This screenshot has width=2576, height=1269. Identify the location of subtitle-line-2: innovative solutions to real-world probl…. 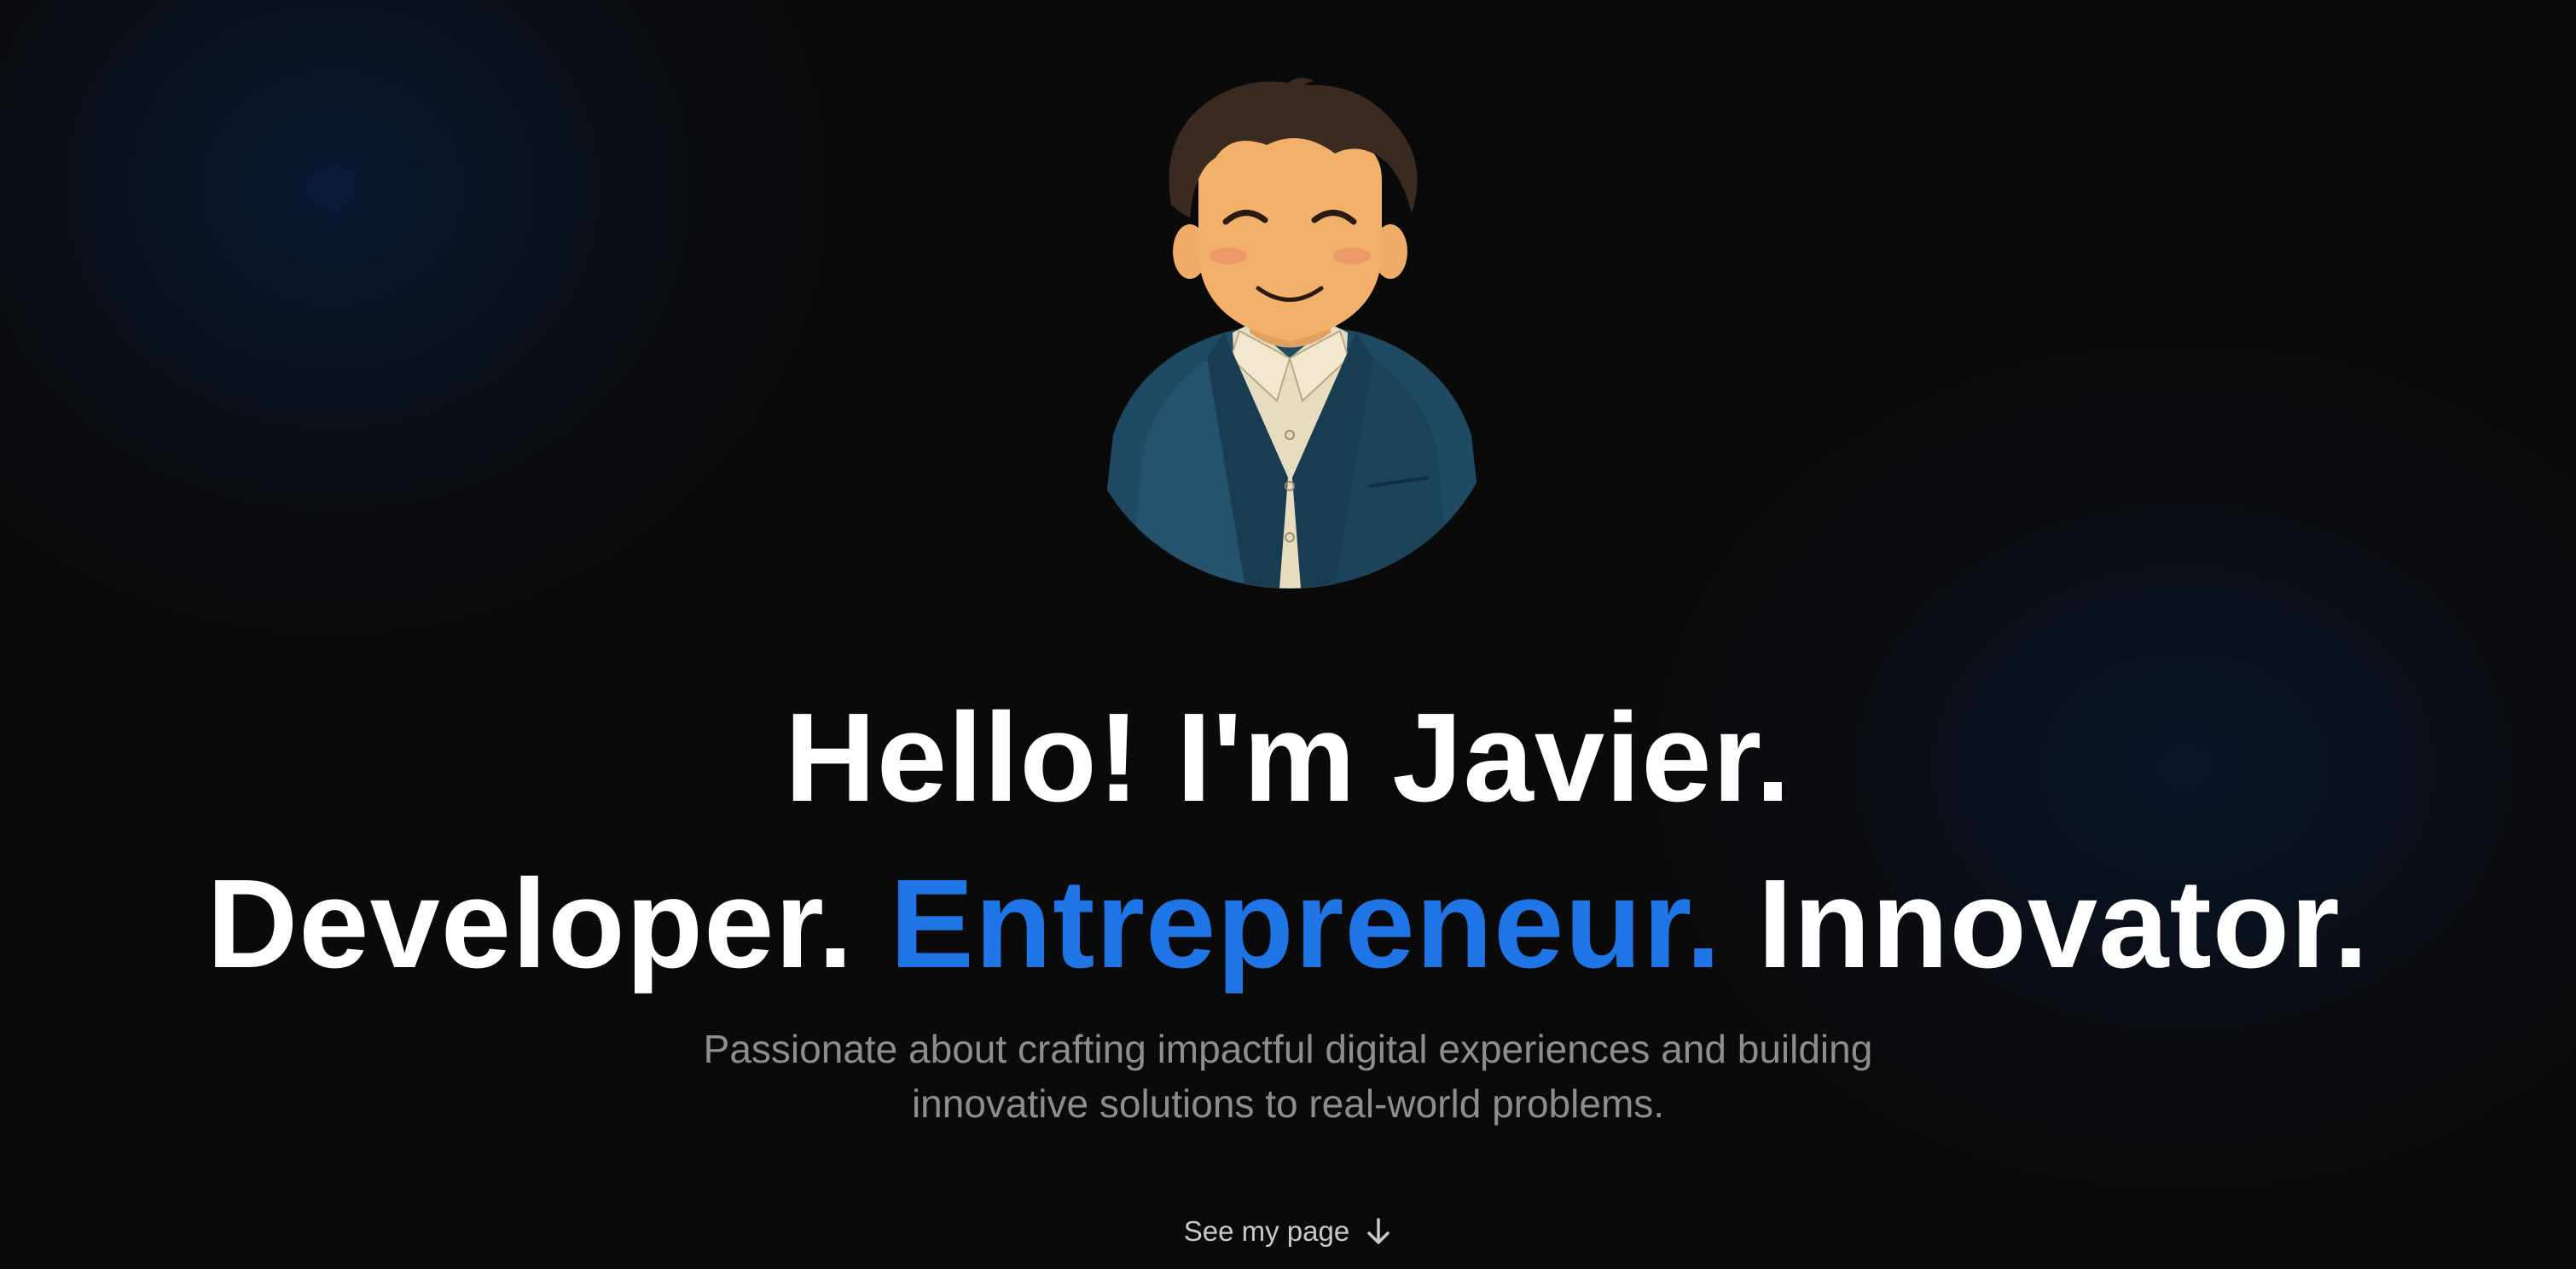
(1288, 1103).